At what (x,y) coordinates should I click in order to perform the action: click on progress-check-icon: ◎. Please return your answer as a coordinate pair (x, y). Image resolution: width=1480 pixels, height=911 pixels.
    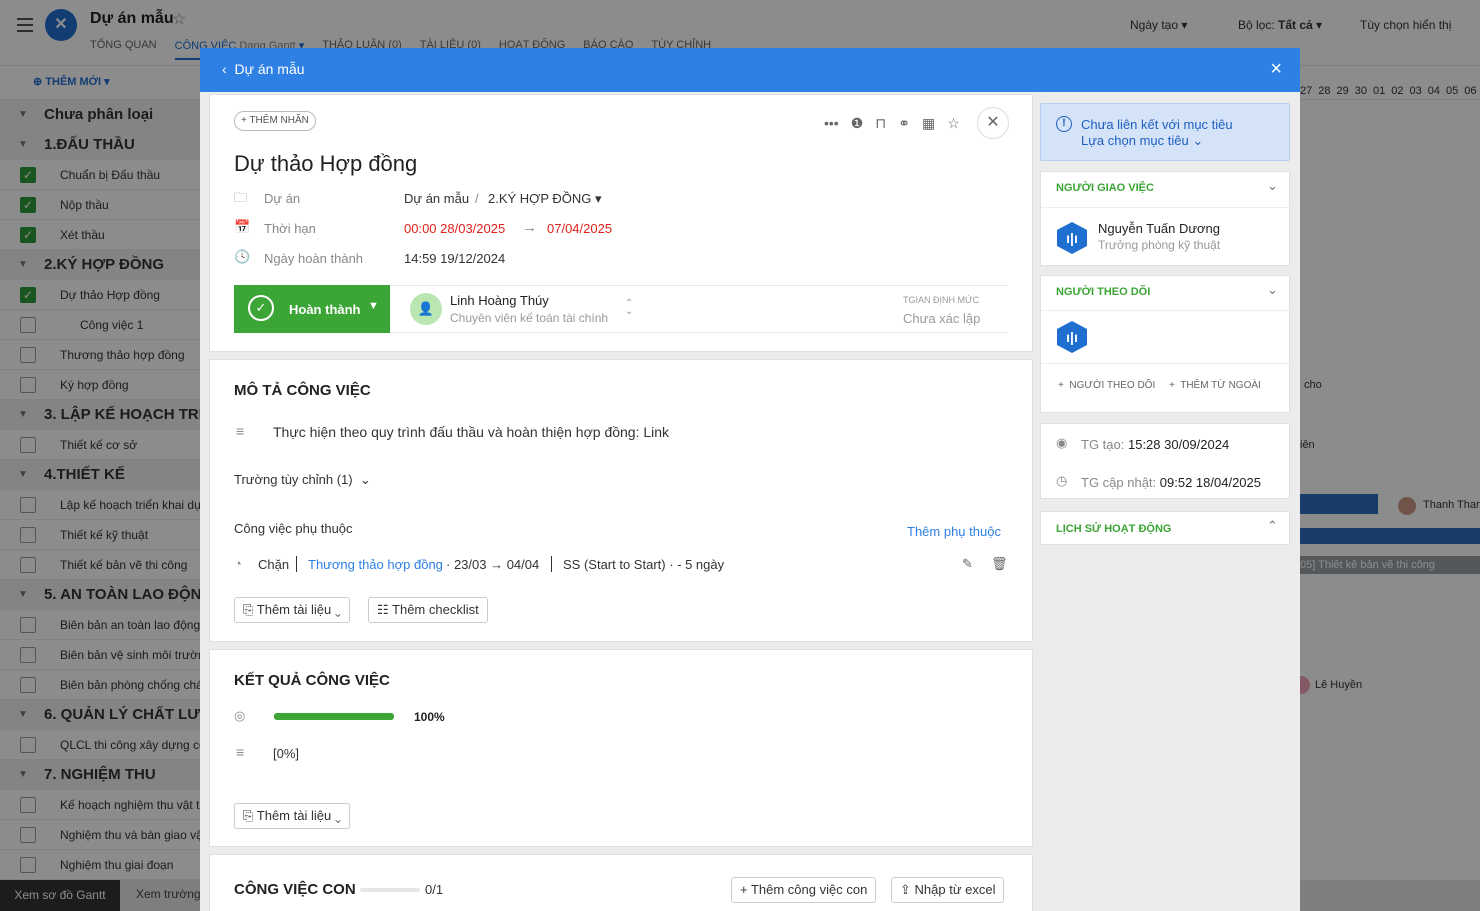
    Looking at the image, I should click on (240, 715).